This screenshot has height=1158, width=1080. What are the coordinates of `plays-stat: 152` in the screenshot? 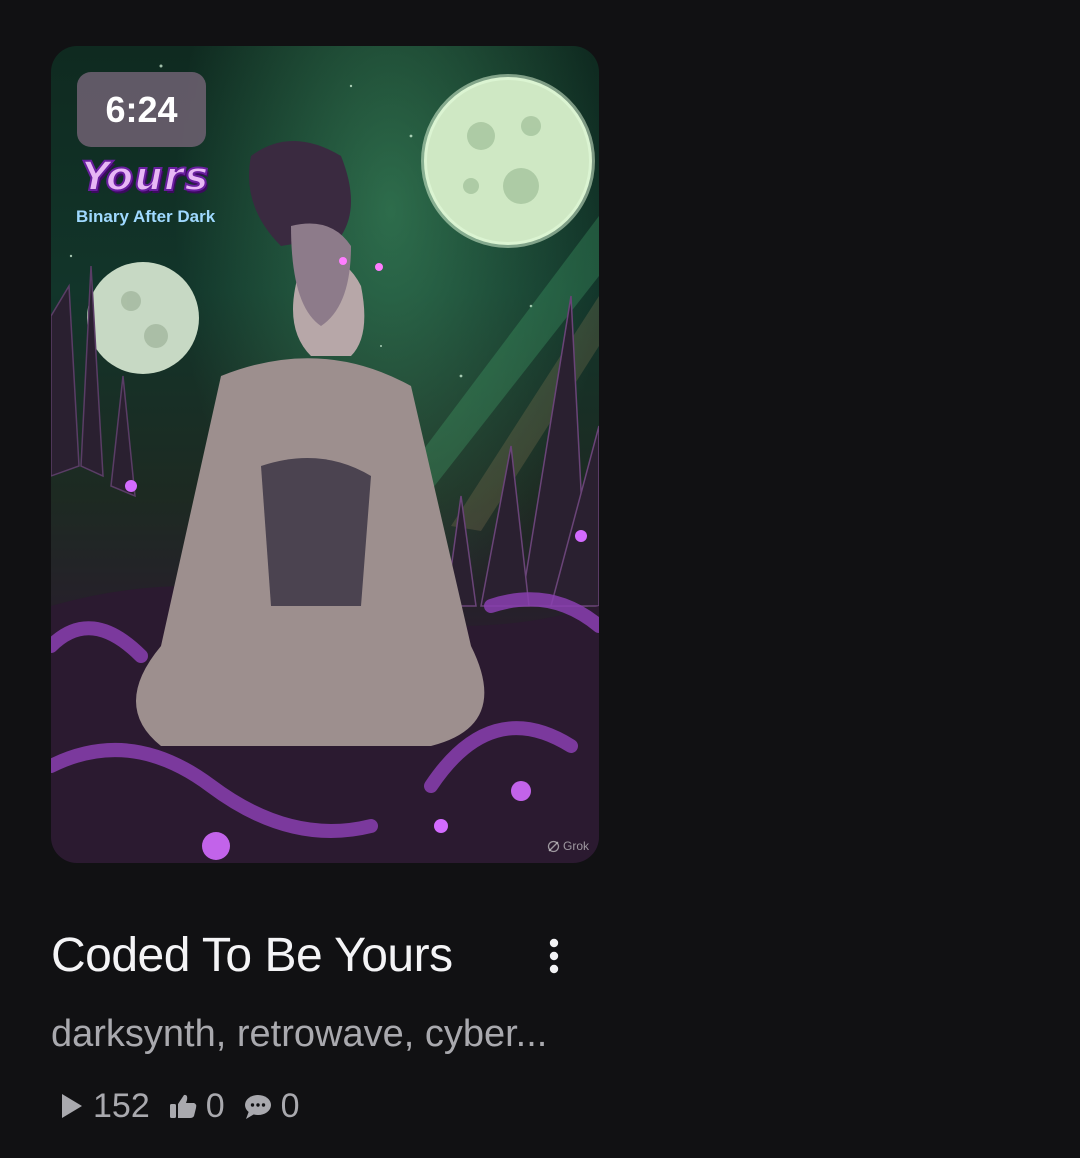 It's located at (104, 1106).